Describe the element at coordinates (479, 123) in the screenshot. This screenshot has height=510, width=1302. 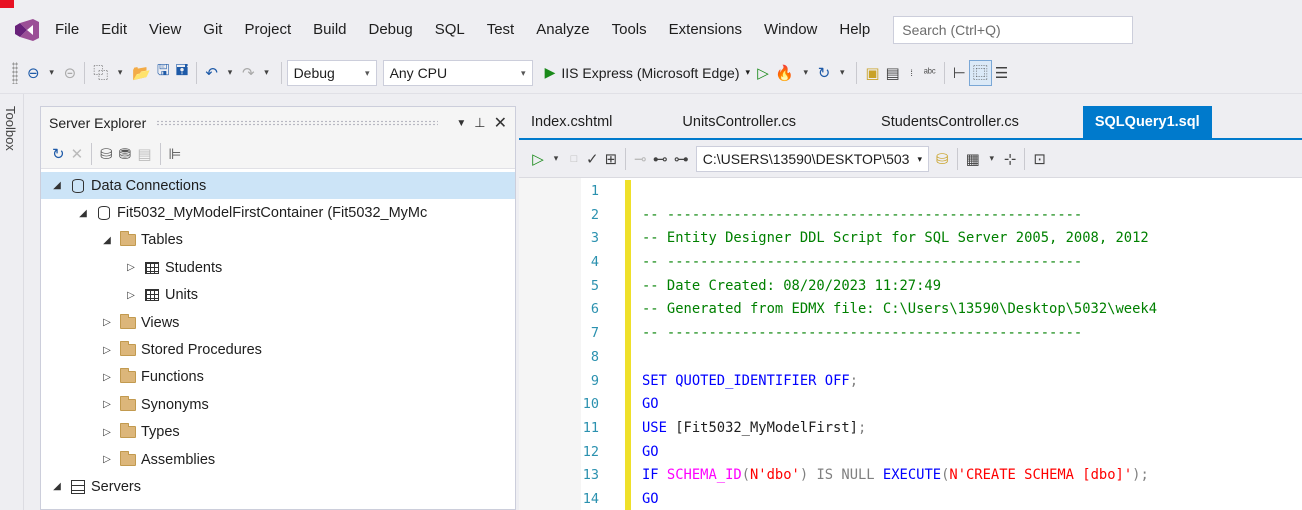
I see `pin-icon: ⊥` at that location.